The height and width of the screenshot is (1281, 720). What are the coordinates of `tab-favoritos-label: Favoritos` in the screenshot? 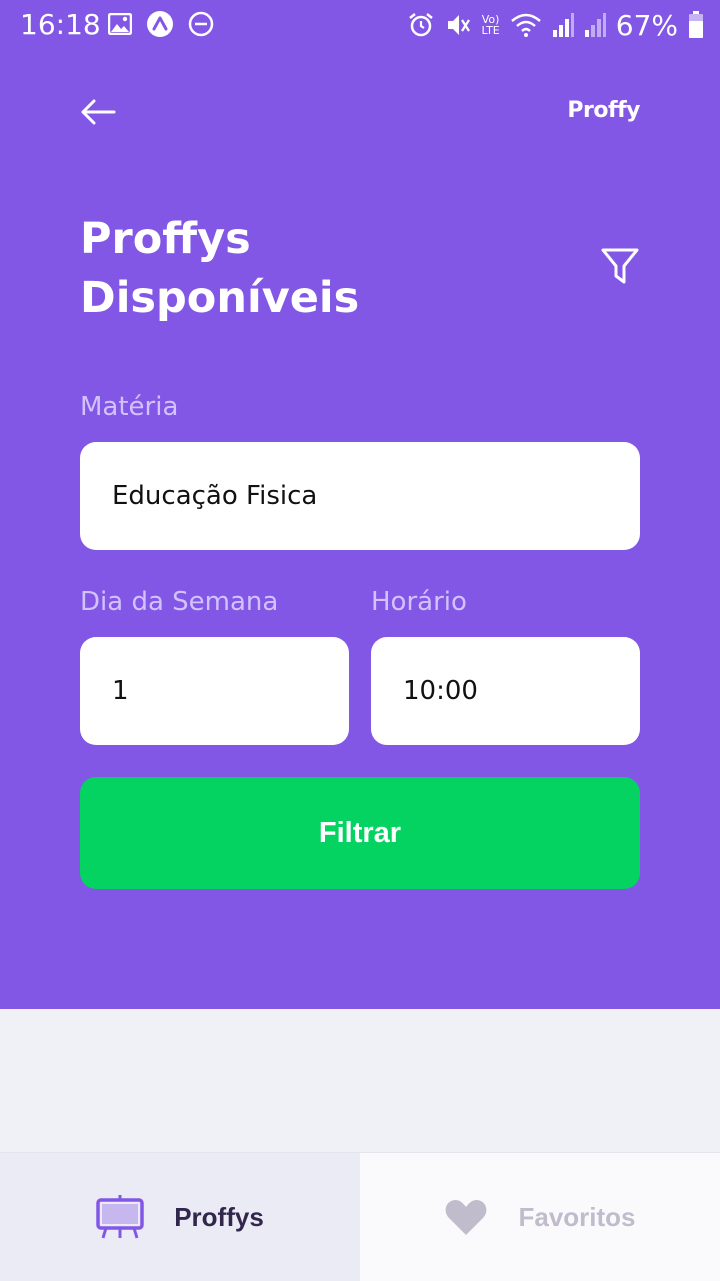 It's located at (577, 1216).